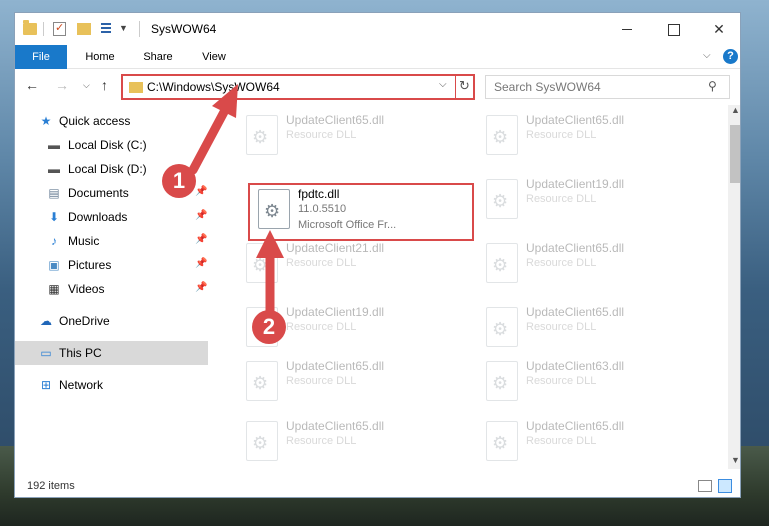 This screenshot has height=526, width=769. Describe the element at coordinates (707, 55) in the screenshot. I see `expand-ribbon-icon: ⌵` at that location.